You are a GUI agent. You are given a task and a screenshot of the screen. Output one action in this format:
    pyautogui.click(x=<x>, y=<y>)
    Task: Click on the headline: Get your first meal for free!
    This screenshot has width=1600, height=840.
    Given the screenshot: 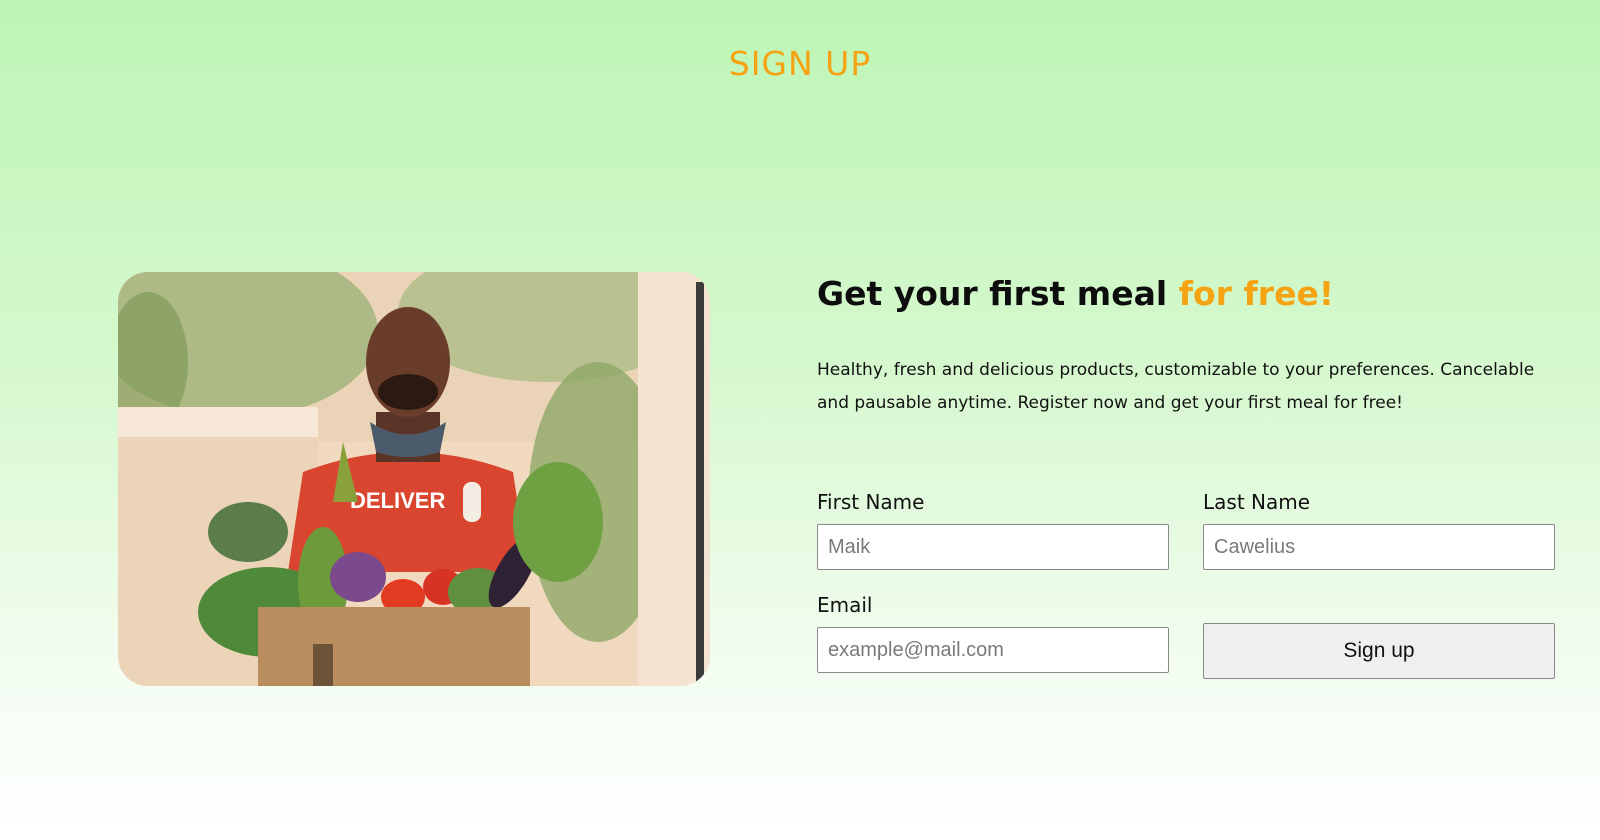 What is the action you would take?
    pyautogui.click(x=1187, y=294)
    